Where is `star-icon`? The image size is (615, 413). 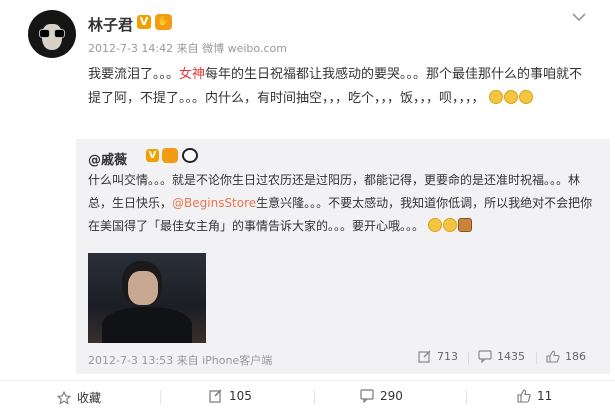
star-icon is located at coordinates (64, 397).